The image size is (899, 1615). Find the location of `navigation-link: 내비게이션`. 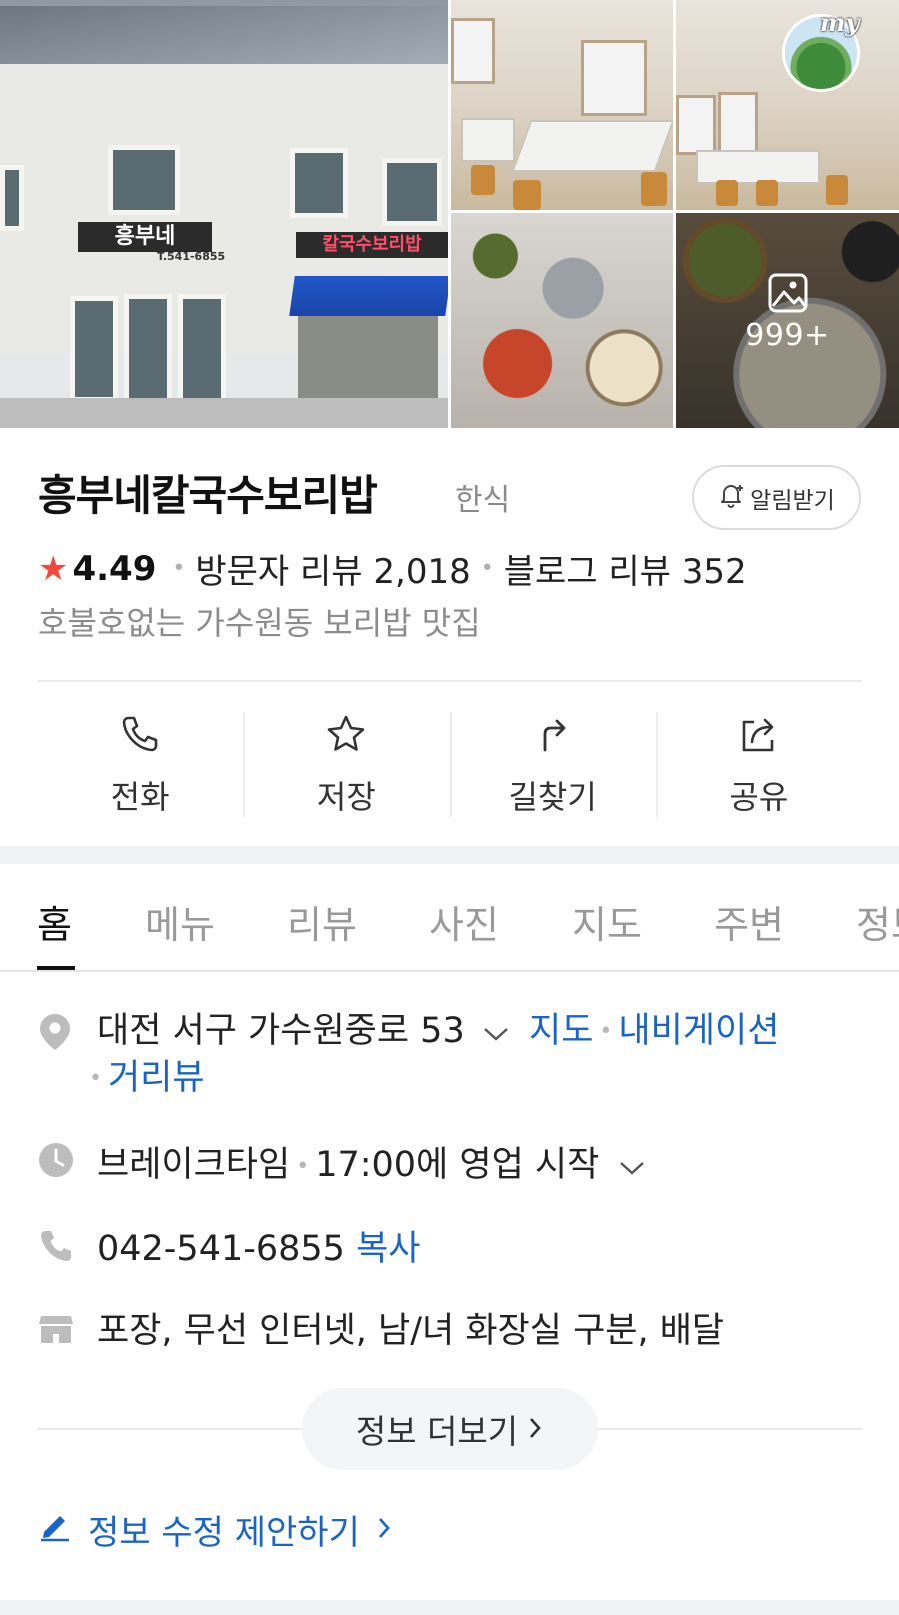

navigation-link: 내비게이션 is located at coordinates (698, 1031).